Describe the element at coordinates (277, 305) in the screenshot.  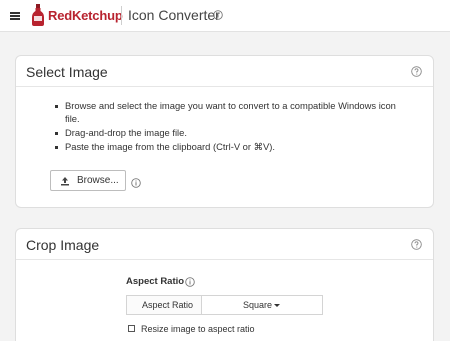
I see `caret-down-icon` at that location.